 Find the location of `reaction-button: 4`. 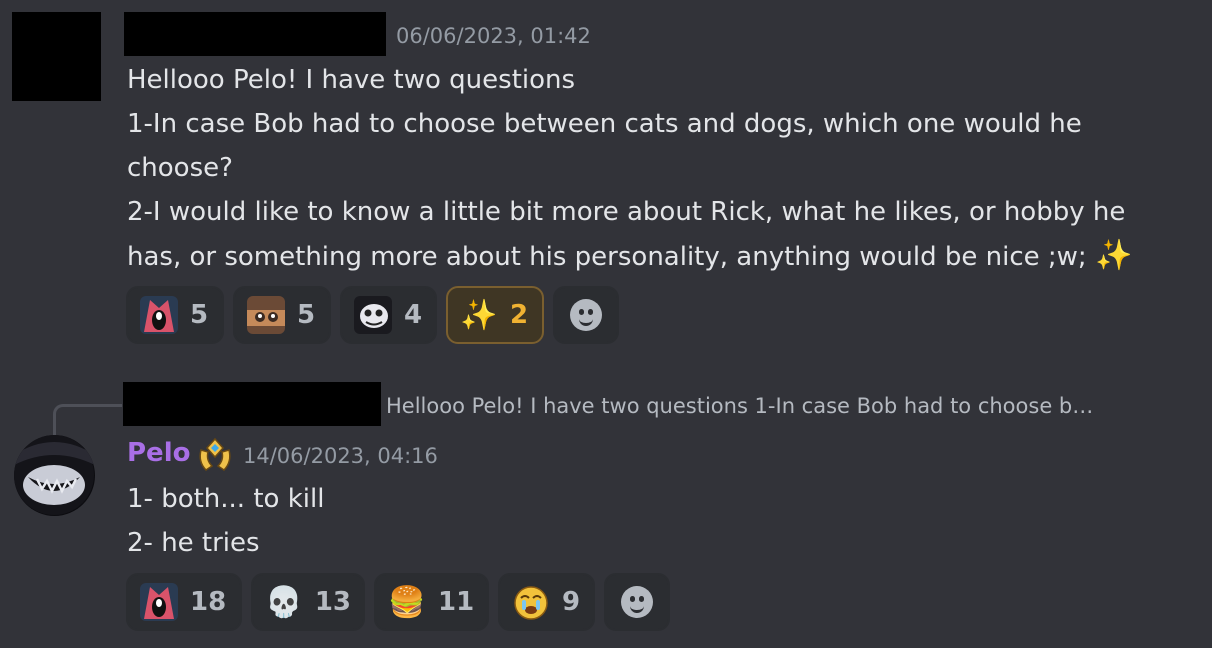

reaction-button: 4 is located at coordinates (388, 315).